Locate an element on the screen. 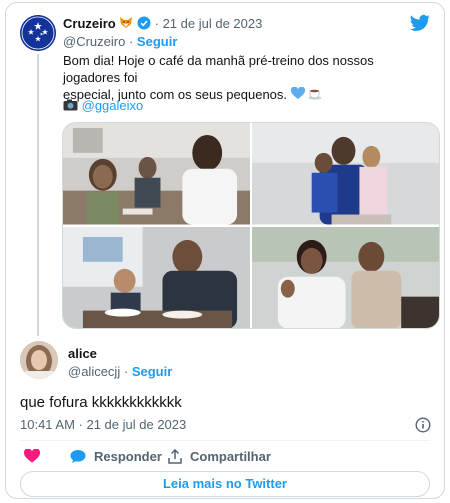 This screenshot has width=450, height=503. reply-follow-button: Seguir is located at coordinates (152, 371).